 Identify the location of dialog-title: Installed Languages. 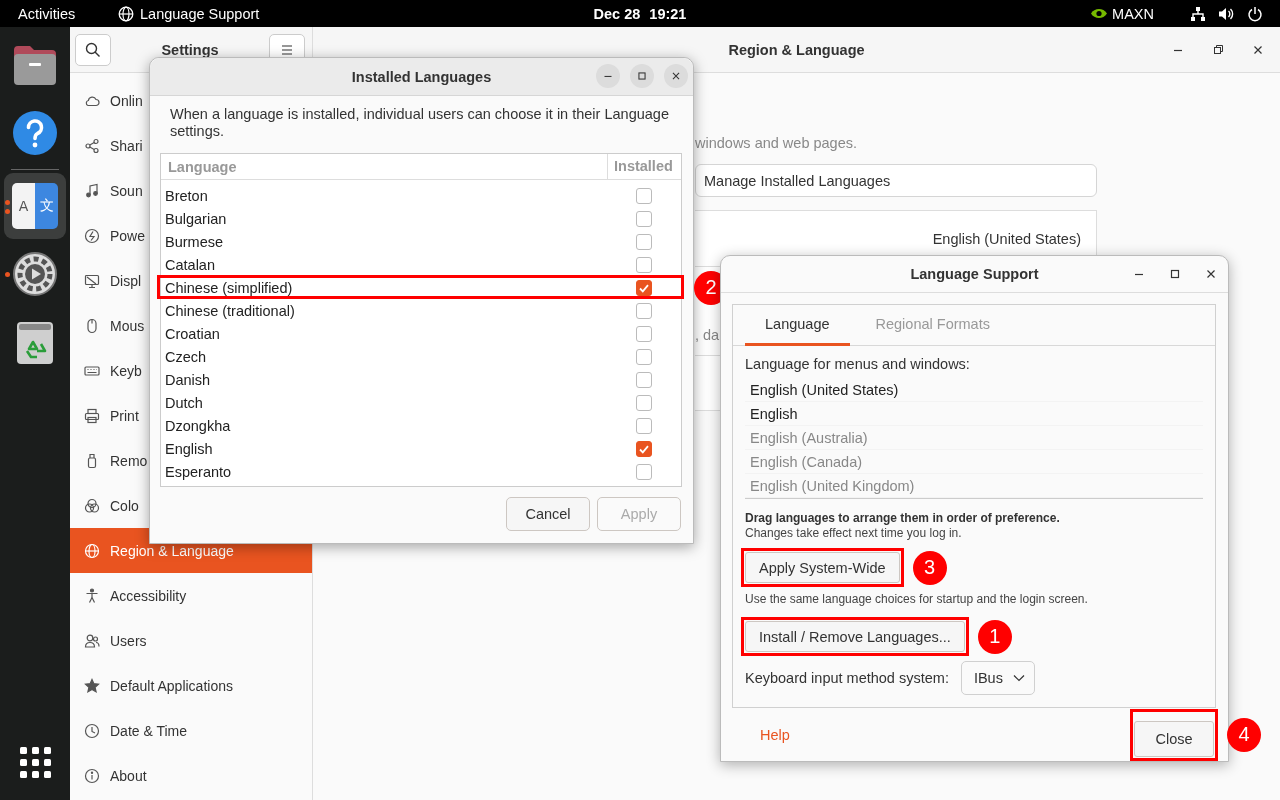
(421, 76).